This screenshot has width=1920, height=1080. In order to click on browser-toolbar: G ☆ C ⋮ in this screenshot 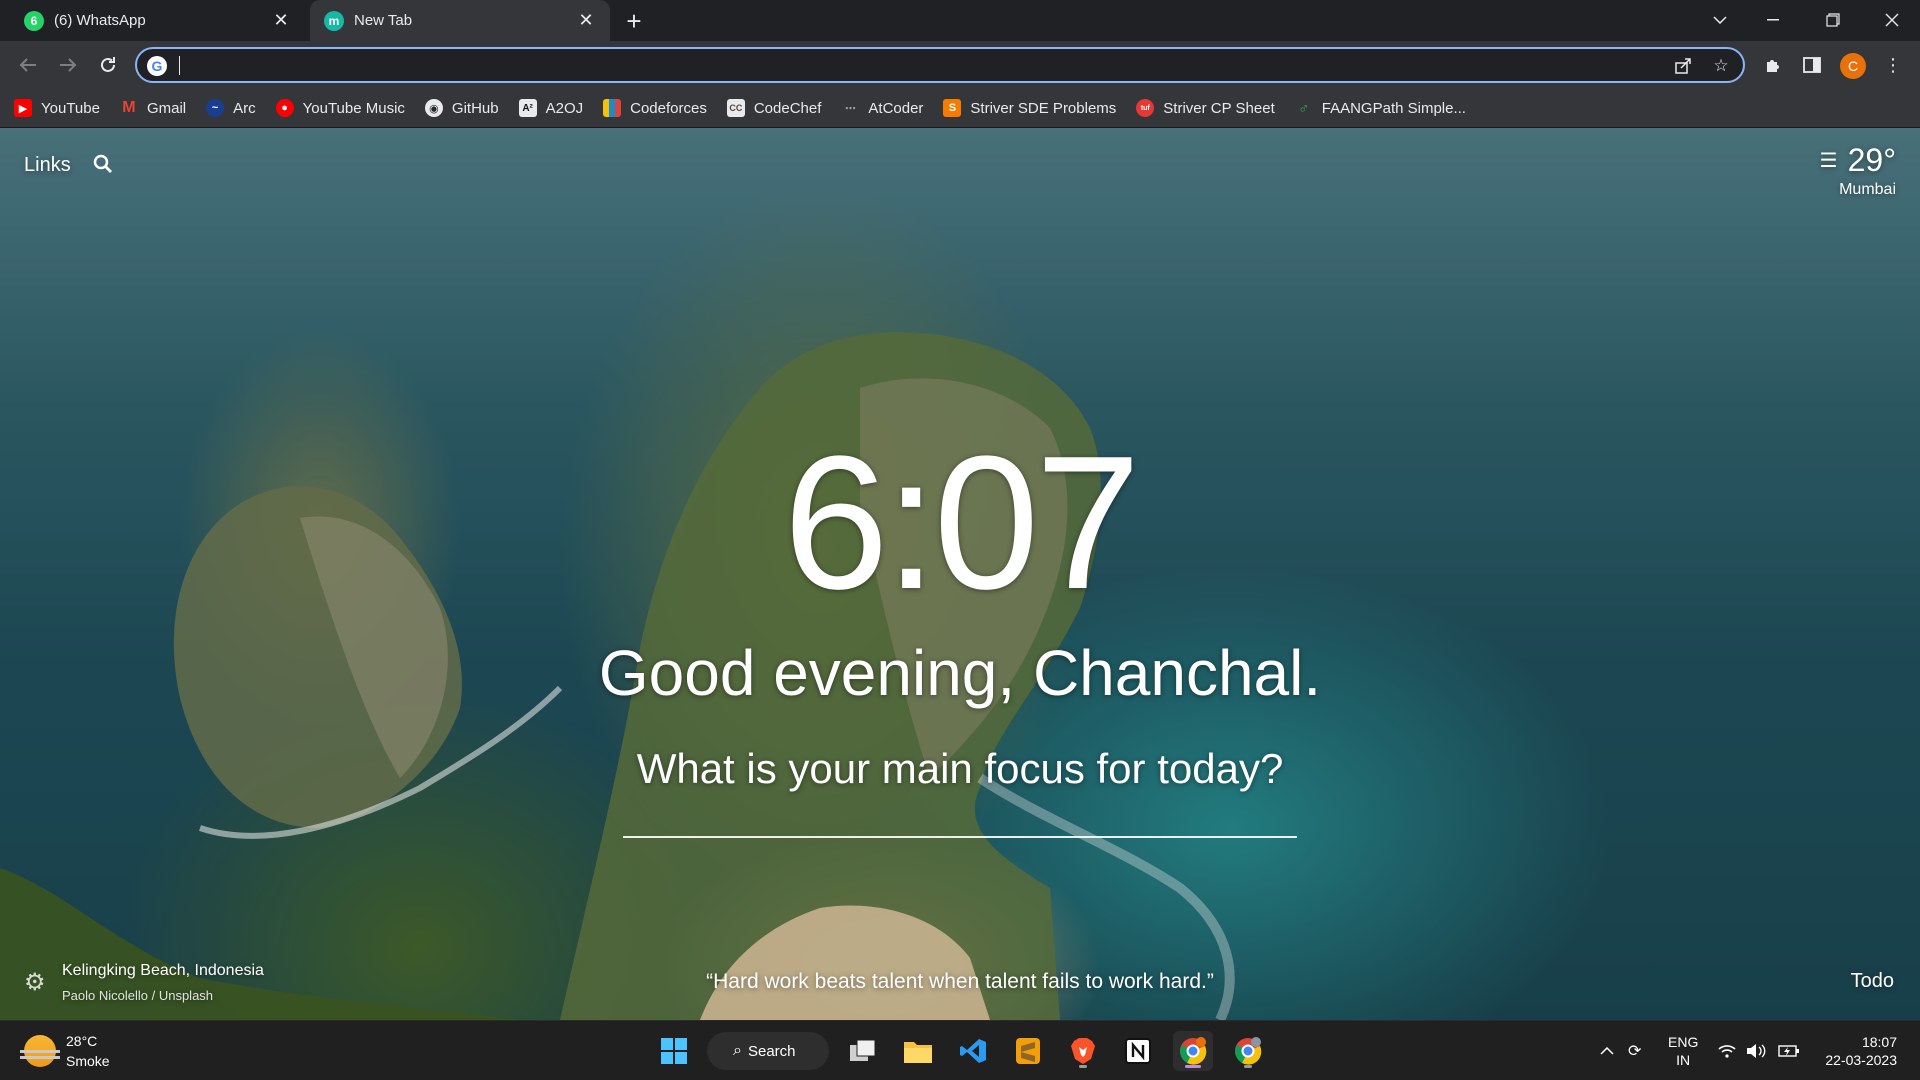, I will do `click(960, 65)`.